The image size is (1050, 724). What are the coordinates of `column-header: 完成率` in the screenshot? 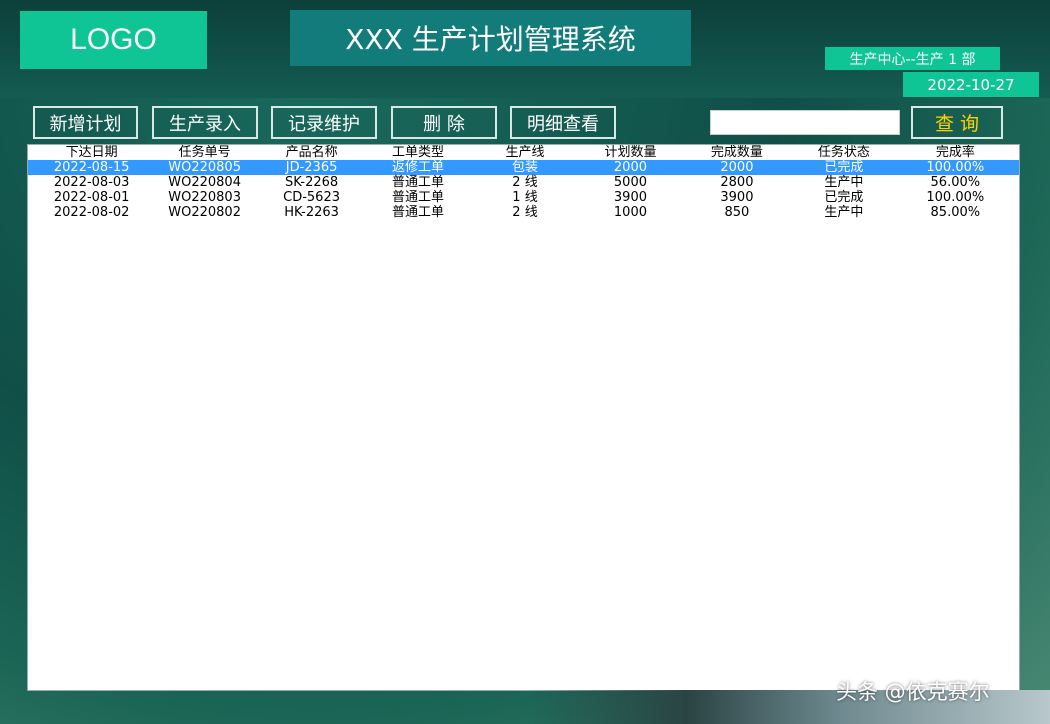 It's located at (955, 152).